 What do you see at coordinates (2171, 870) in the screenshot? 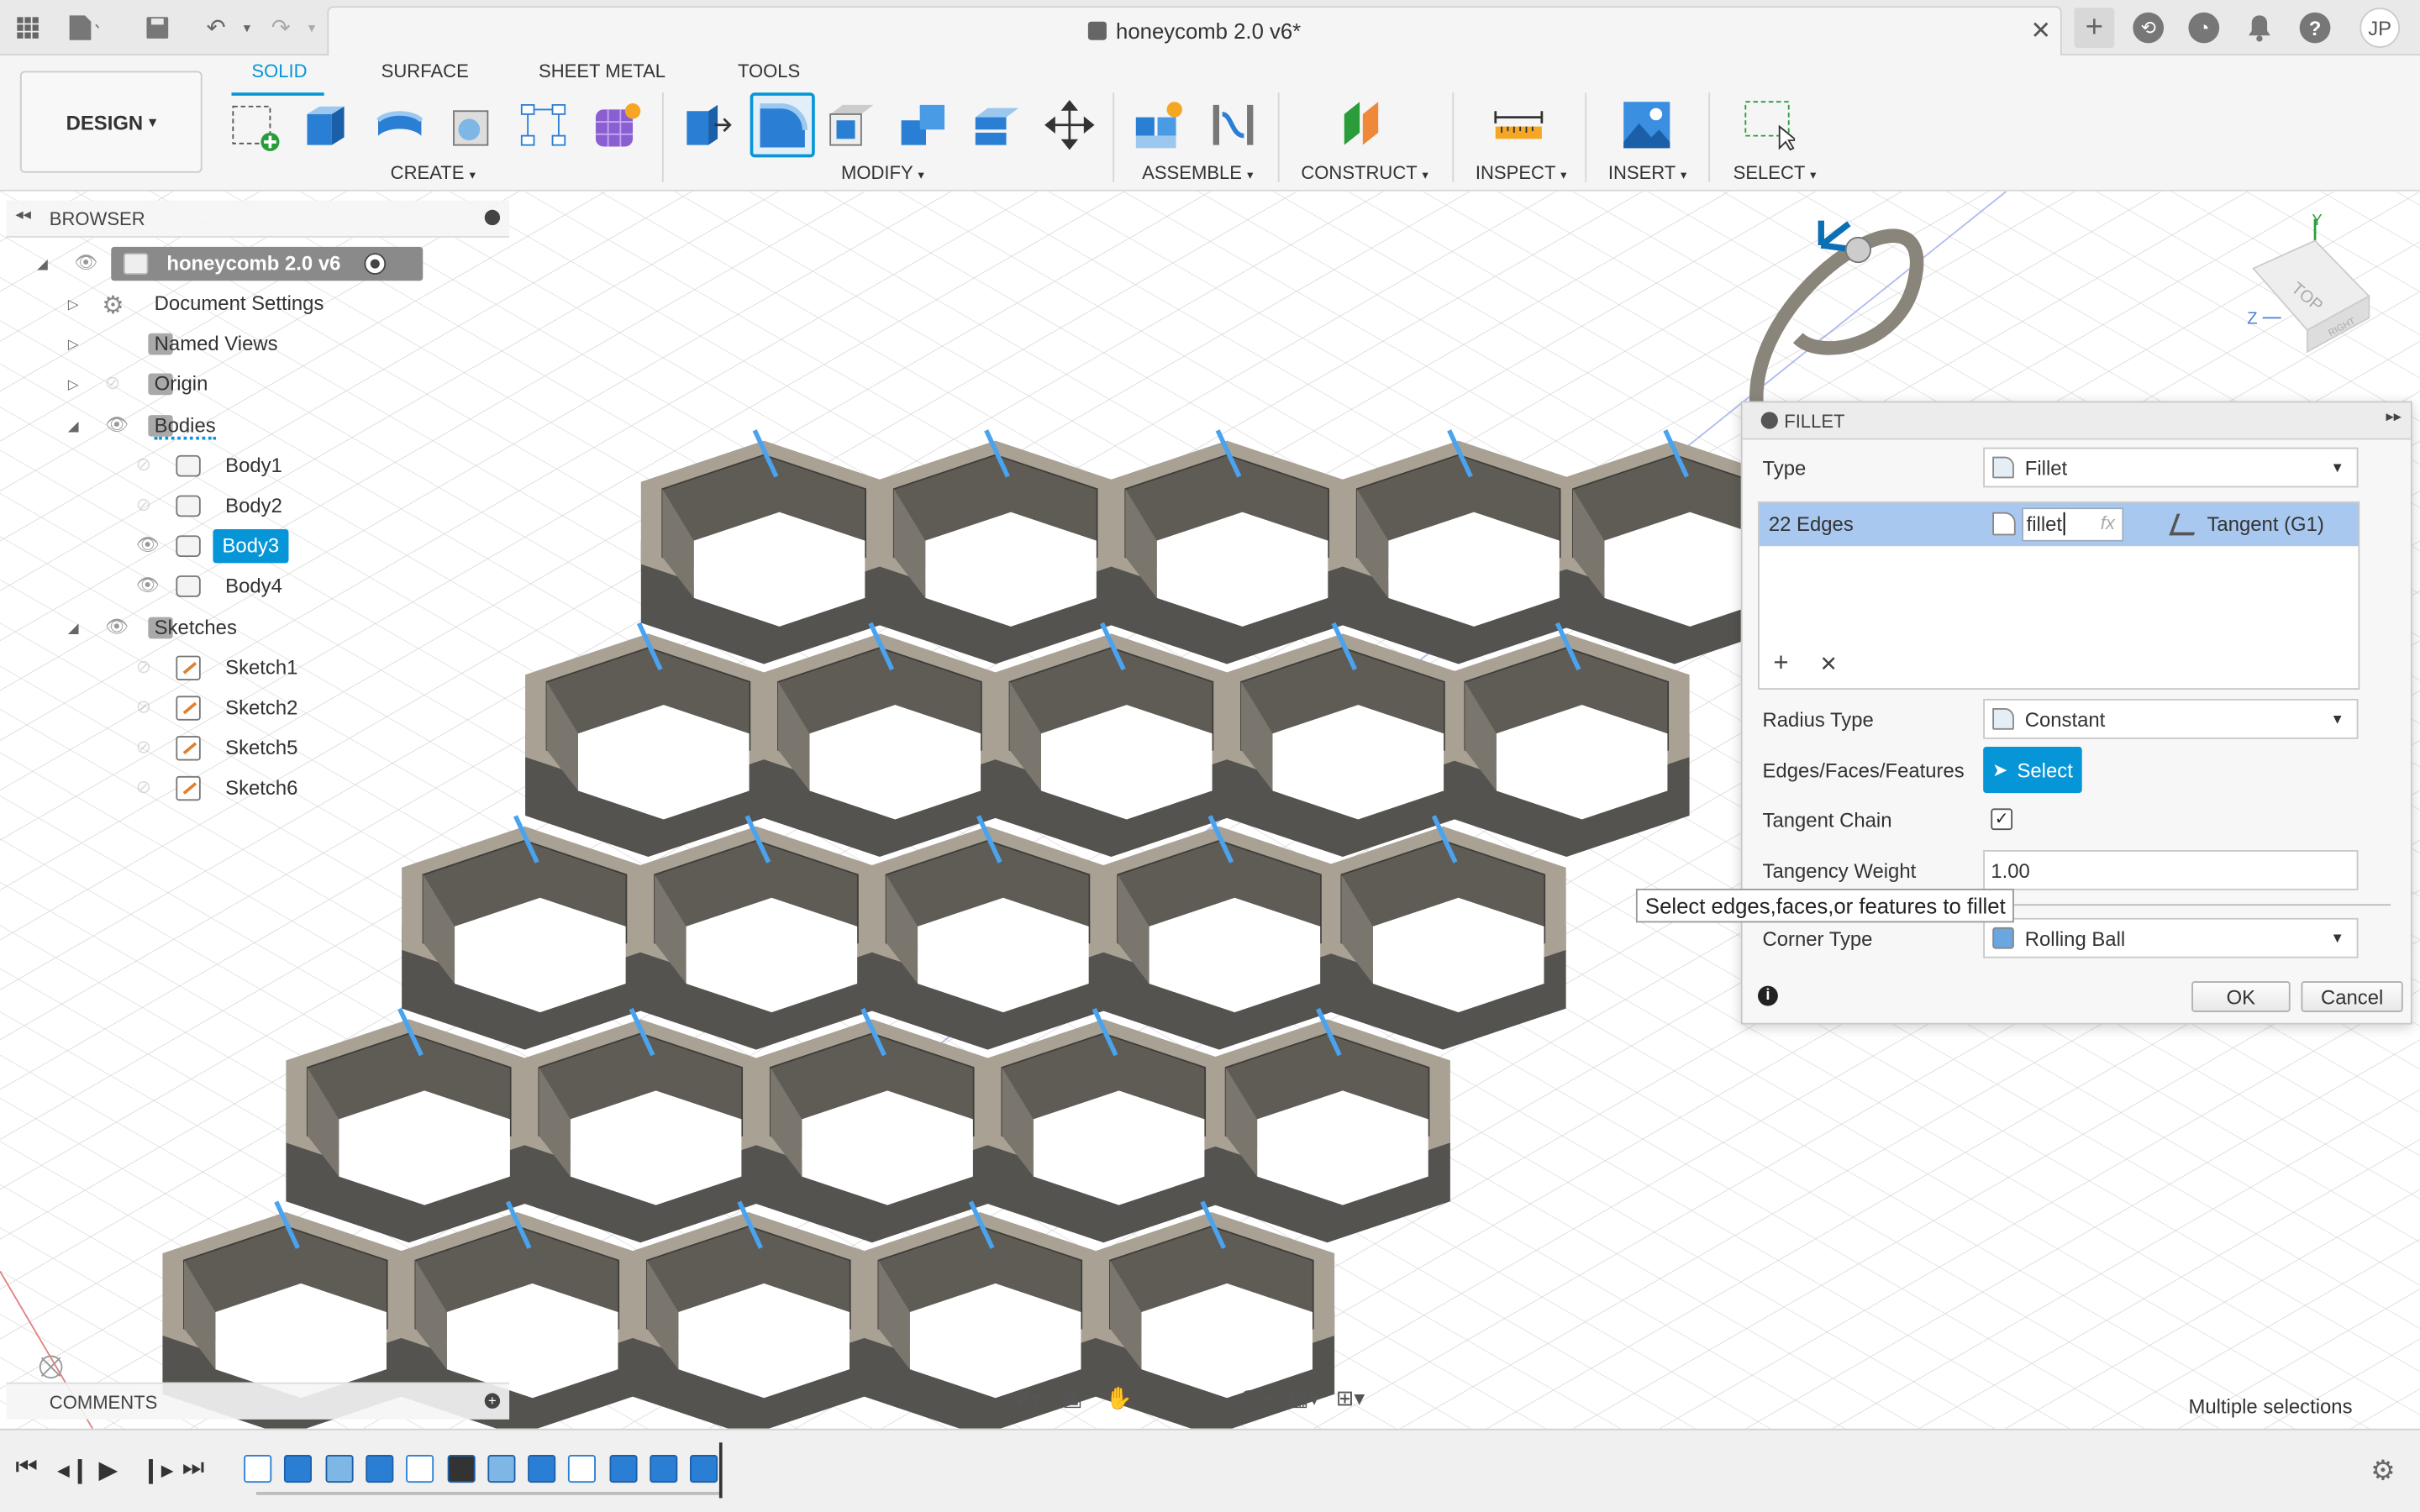
I see `tangency-weight-input: 1.00` at bounding box center [2171, 870].